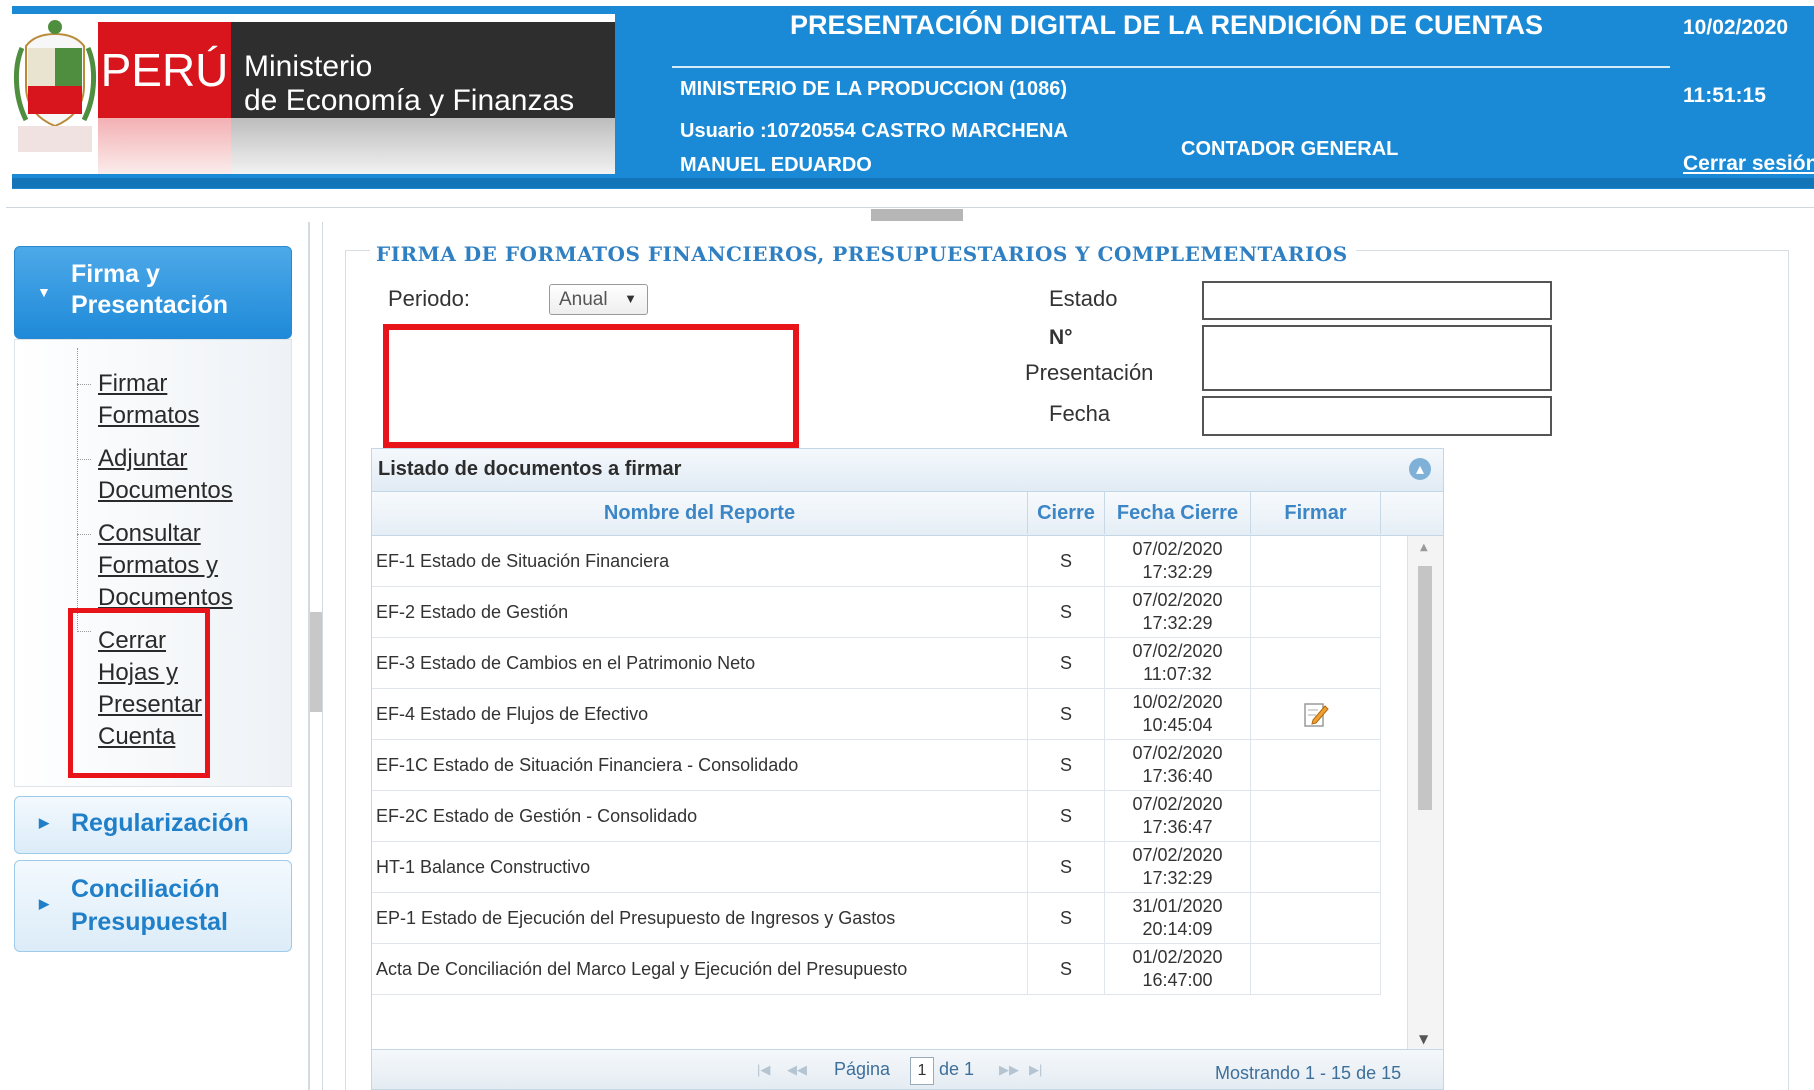 This screenshot has height=1090, width=1814. Describe the element at coordinates (1424, 547) in the screenshot. I see `scroll-up-arrow-icon: ▲` at that location.